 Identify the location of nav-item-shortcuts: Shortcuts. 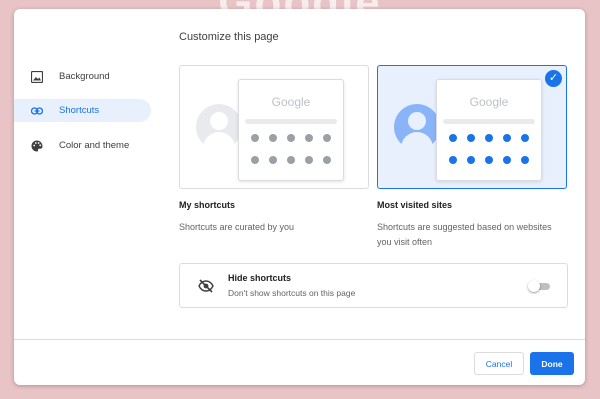
(82, 110).